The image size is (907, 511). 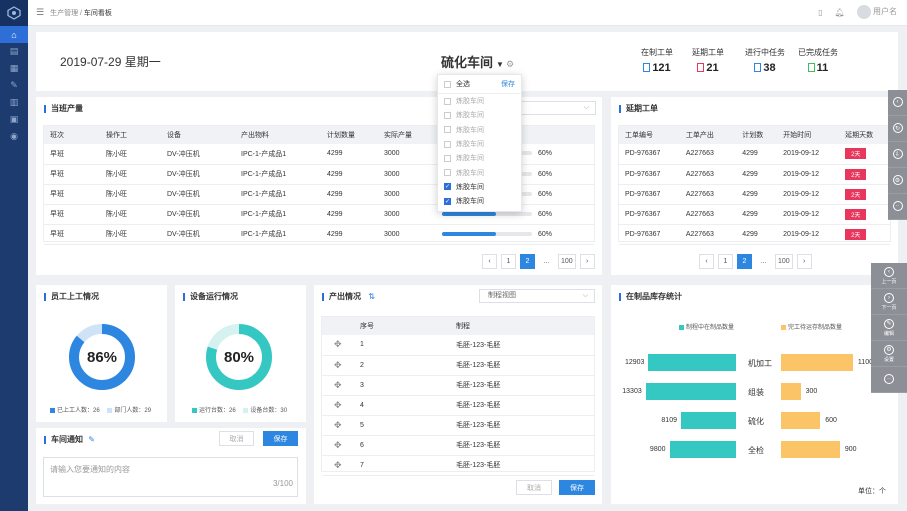 What do you see at coordinates (840, 12) in the screenshot?
I see `bell-icon: 🔔︎` at bounding box center [840, 12].